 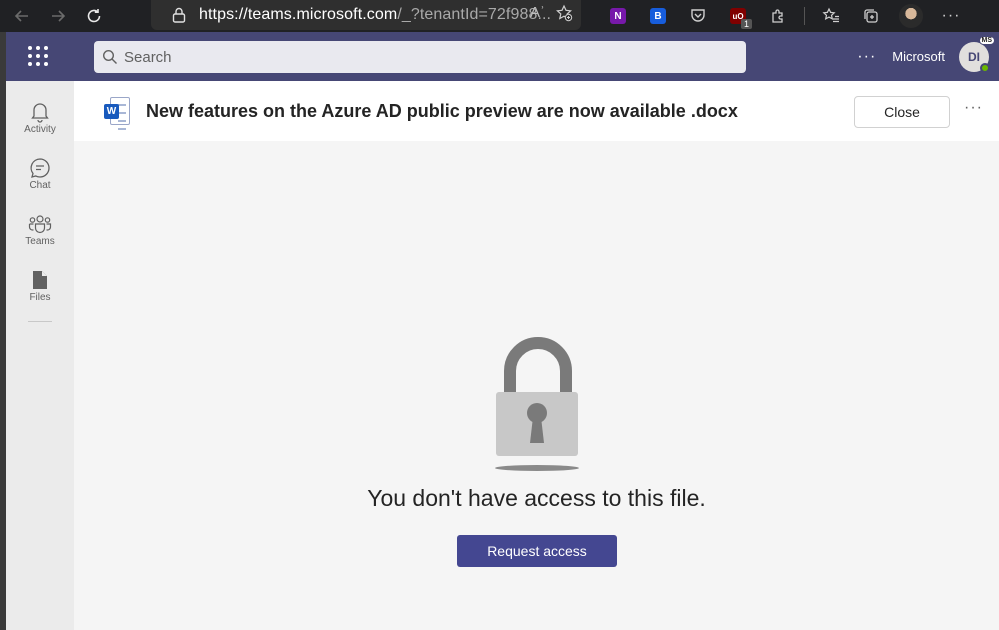 What do you see at coordinates (40, 129) in the screenshot?
I see `rail-label: Activity` at bounding box center [40, 129].